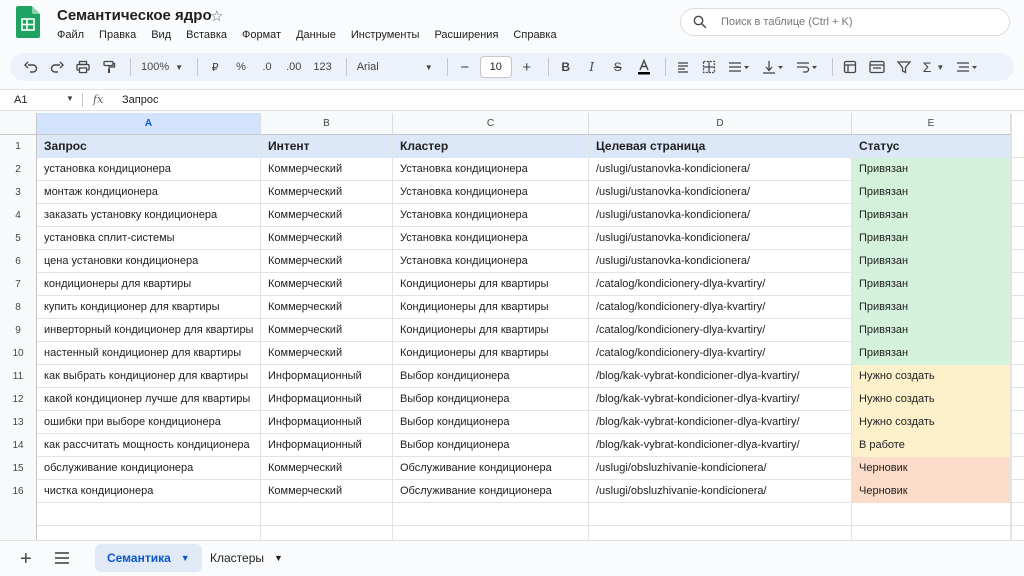  I want to click on cell-a8: купить кондиционер для квартиры, so click(149, 307).